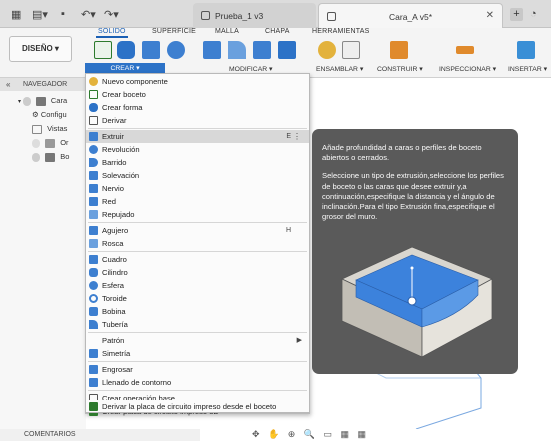 The image size is (551, 441). What do you see at coordinates (93, 214) in the screenshot?
I see `emboss-icon` at bounding box center [93, 214].